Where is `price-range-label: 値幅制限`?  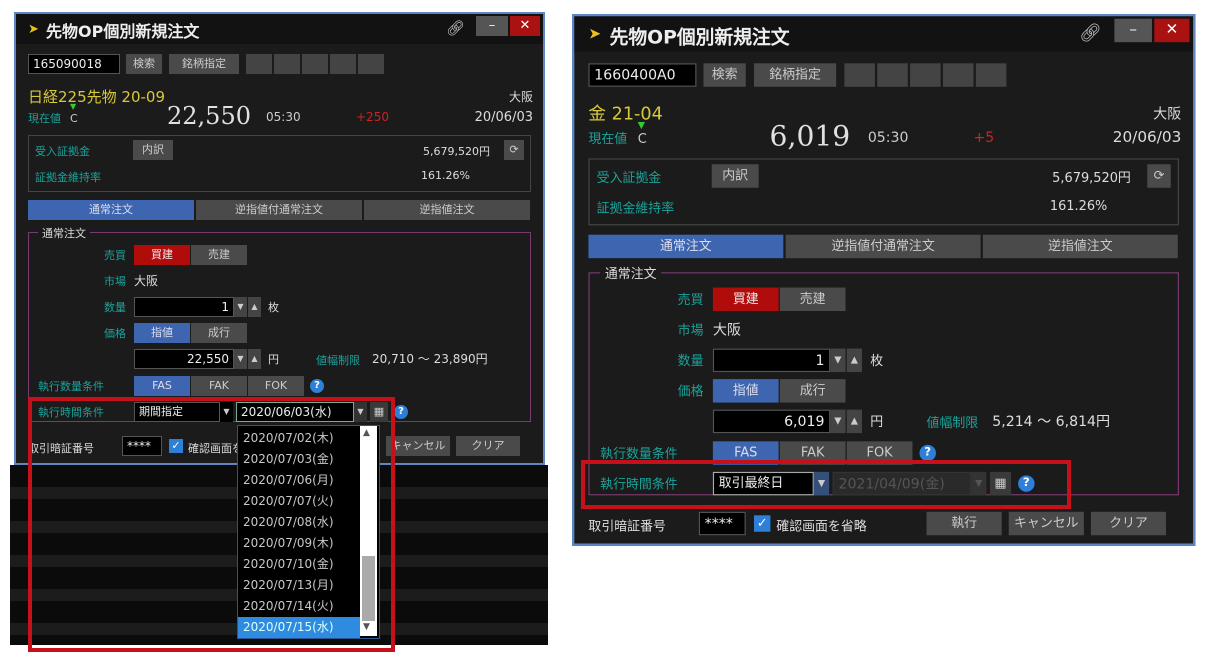 price-range-label: 値幅制限 is located at coordinates (952, 423).